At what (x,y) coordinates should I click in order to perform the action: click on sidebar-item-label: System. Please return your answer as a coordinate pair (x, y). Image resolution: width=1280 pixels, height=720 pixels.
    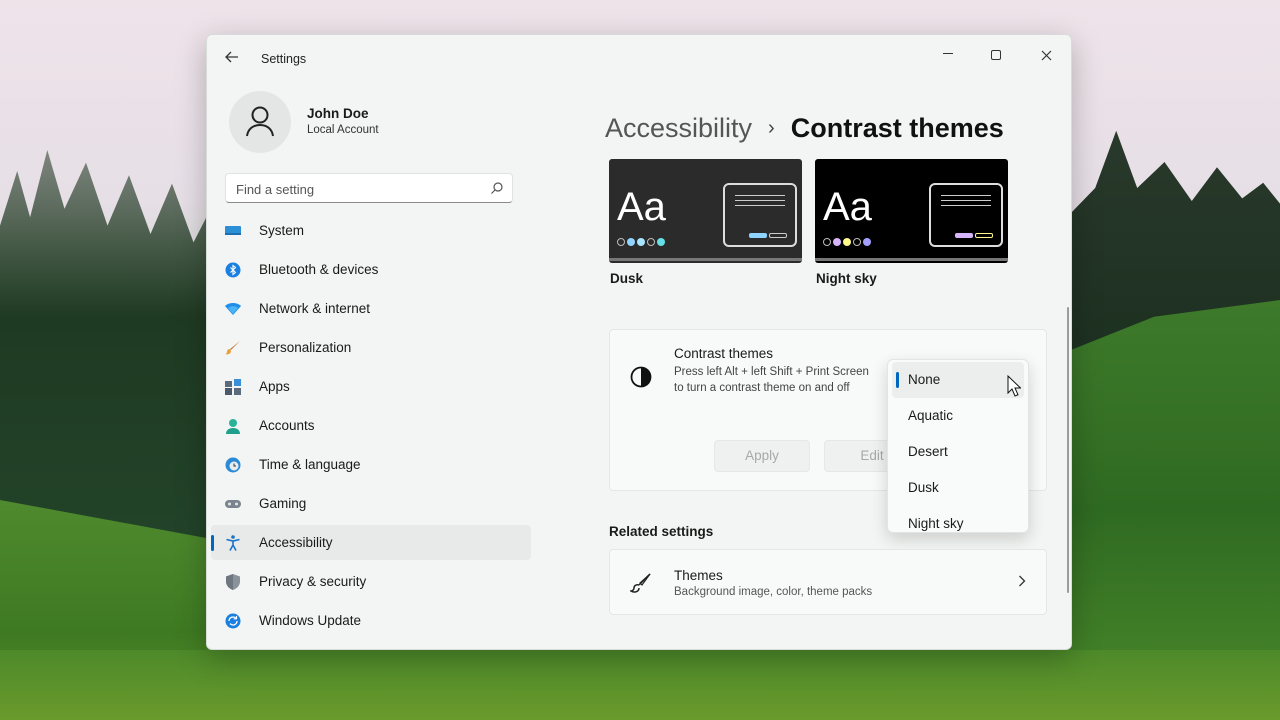
    Looking at the image, I should click on (282, 230).